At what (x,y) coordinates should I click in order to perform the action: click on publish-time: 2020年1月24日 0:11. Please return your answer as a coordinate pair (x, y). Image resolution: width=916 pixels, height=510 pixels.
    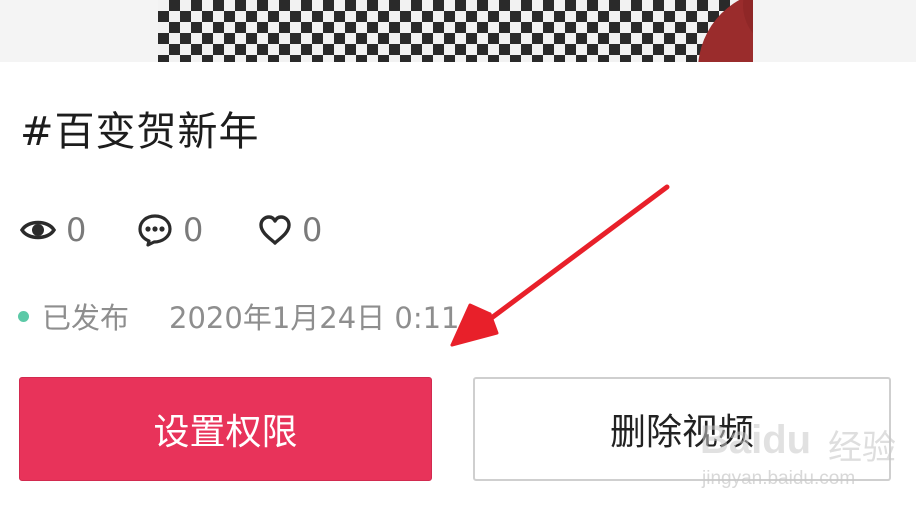
    Looking at the image, I should click on (314, 318).